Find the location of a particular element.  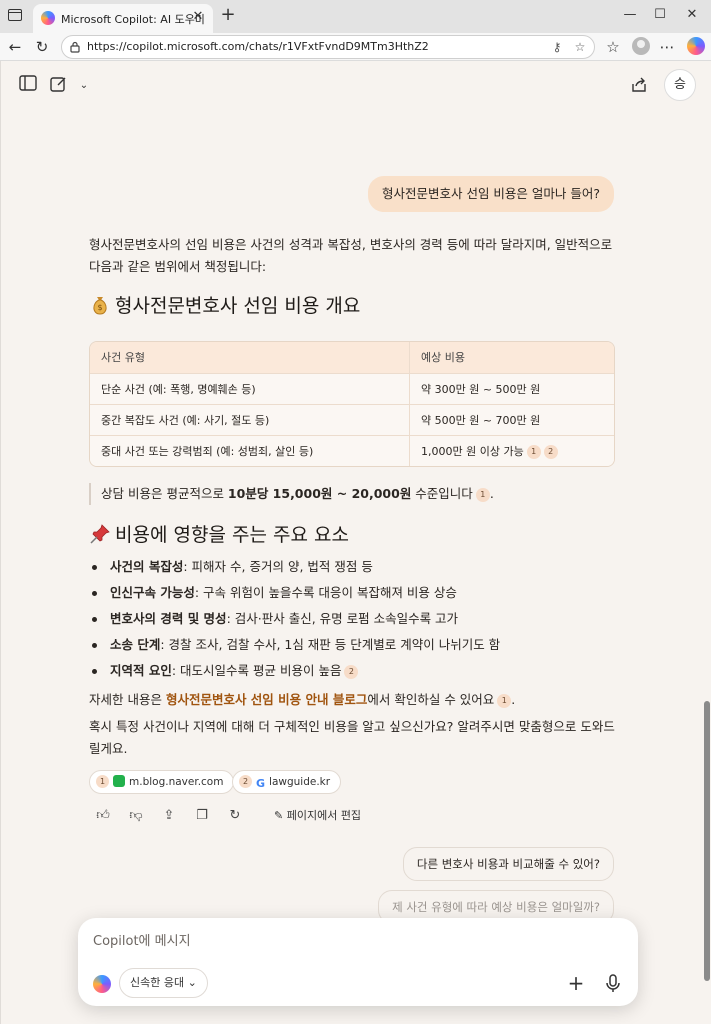

table-cell: 중간 복잡도 사건 (예: 사기, 절도 등) is located at coordinates (250, 420).